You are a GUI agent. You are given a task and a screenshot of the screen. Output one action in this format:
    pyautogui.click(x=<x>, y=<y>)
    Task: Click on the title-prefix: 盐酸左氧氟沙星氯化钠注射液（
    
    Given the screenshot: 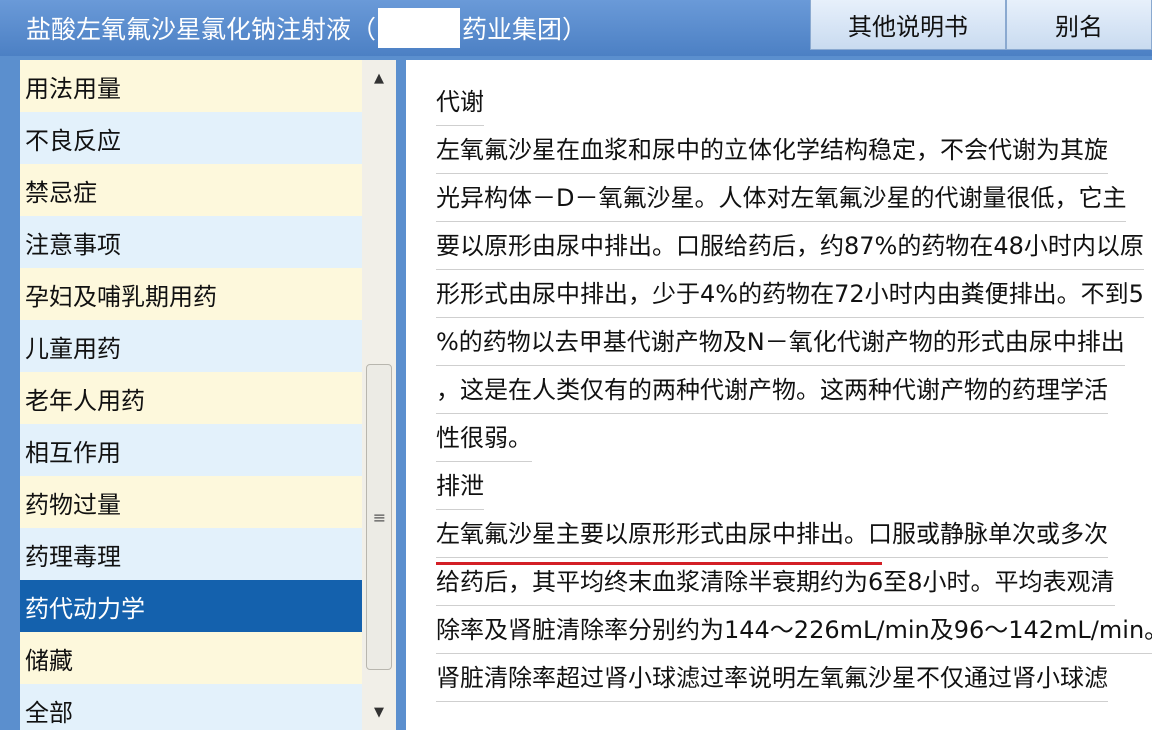 What is the action you would take?
    pyautogui.click(x=201, y=29)
    